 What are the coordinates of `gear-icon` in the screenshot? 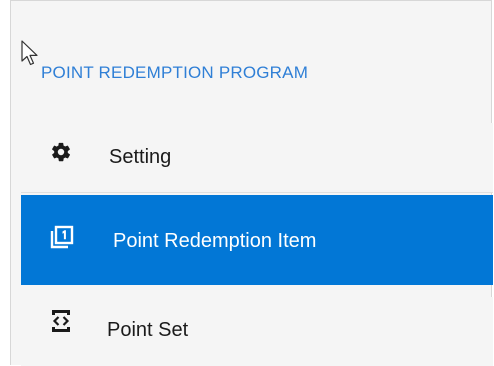 It's located at (61, 152).